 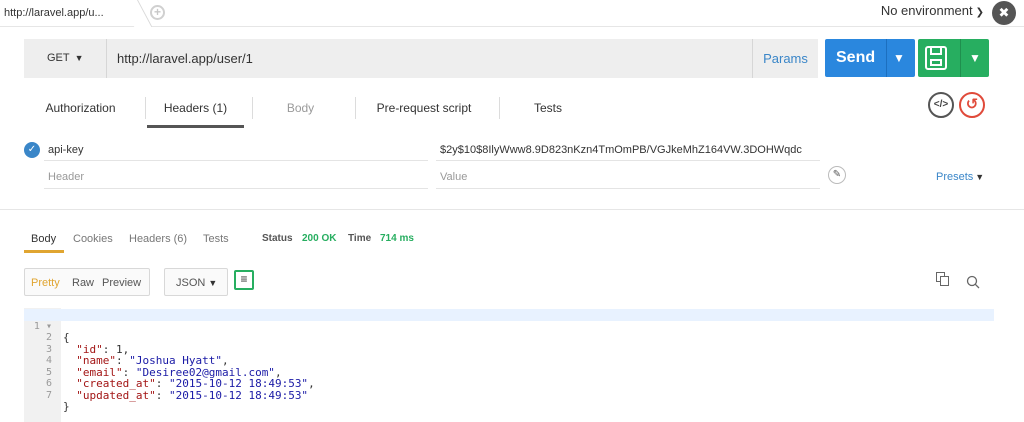 I want to click on method-label: GET, so click(x=58, y=58).